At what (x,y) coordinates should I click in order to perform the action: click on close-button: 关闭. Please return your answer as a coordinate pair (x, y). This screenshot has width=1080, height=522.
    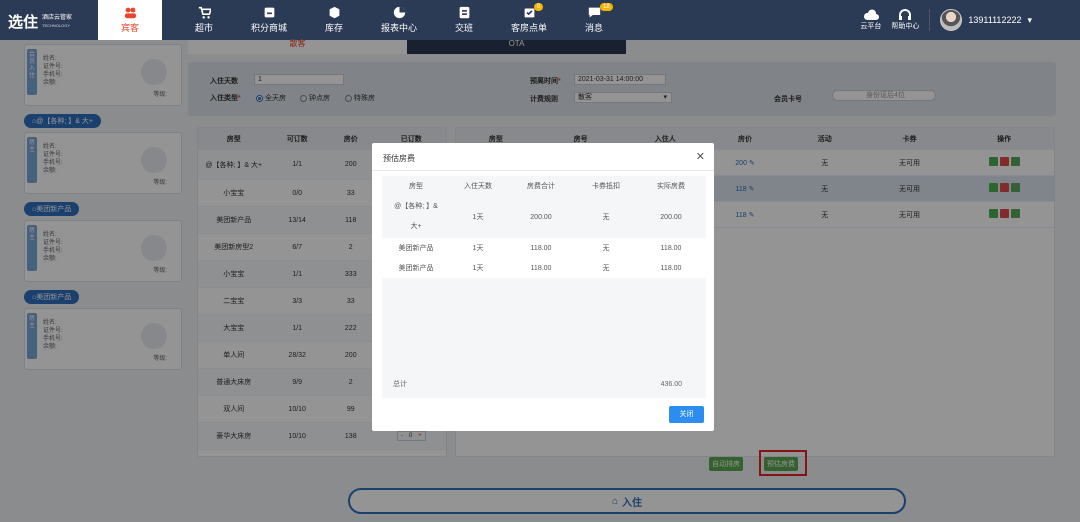
    Looking at the image, I should click on (686, 414).